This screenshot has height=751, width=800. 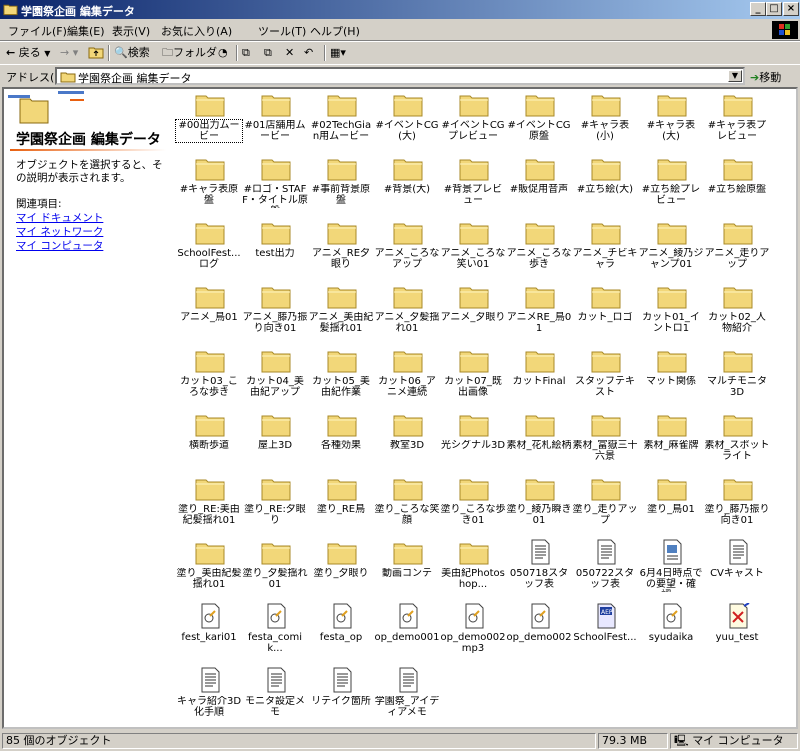 I want to click on folder-item: カット05_美由紀作業, so click(x=341, y=376).